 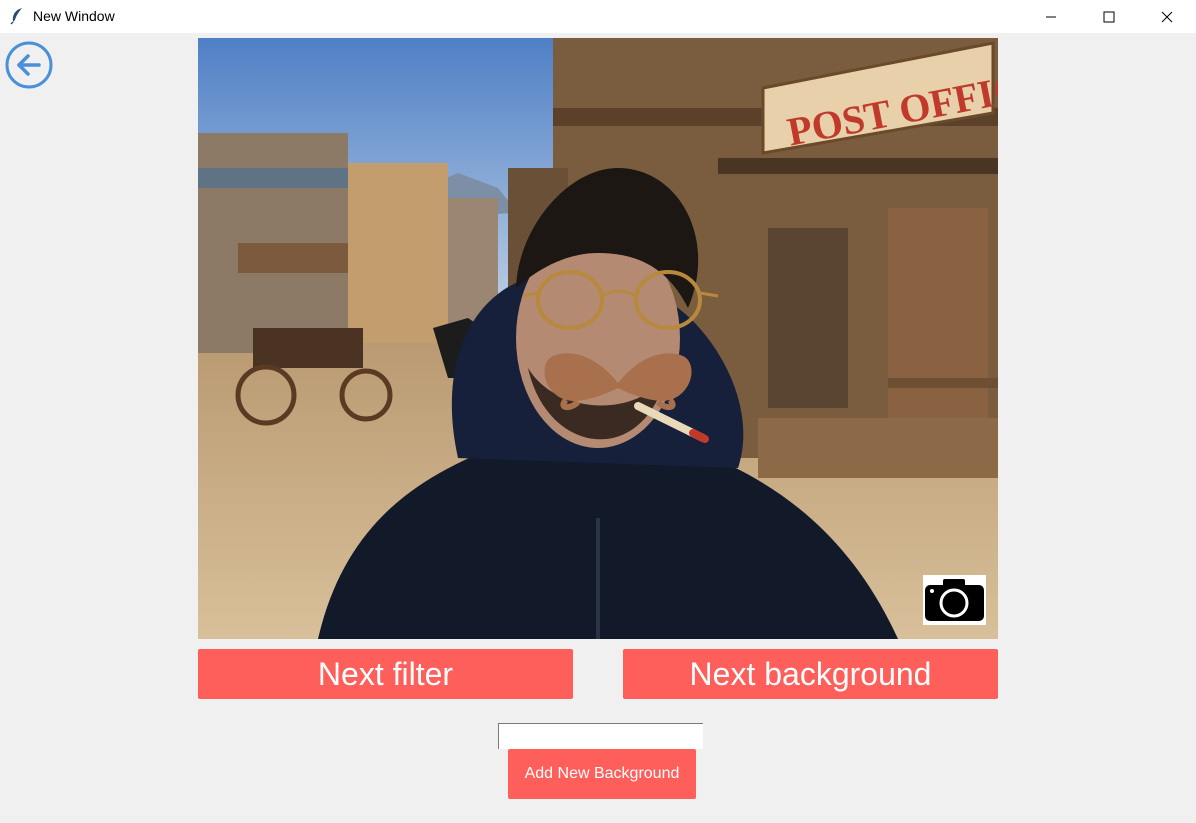 I want to click on maximize-button, so click(x=1109, y=16).